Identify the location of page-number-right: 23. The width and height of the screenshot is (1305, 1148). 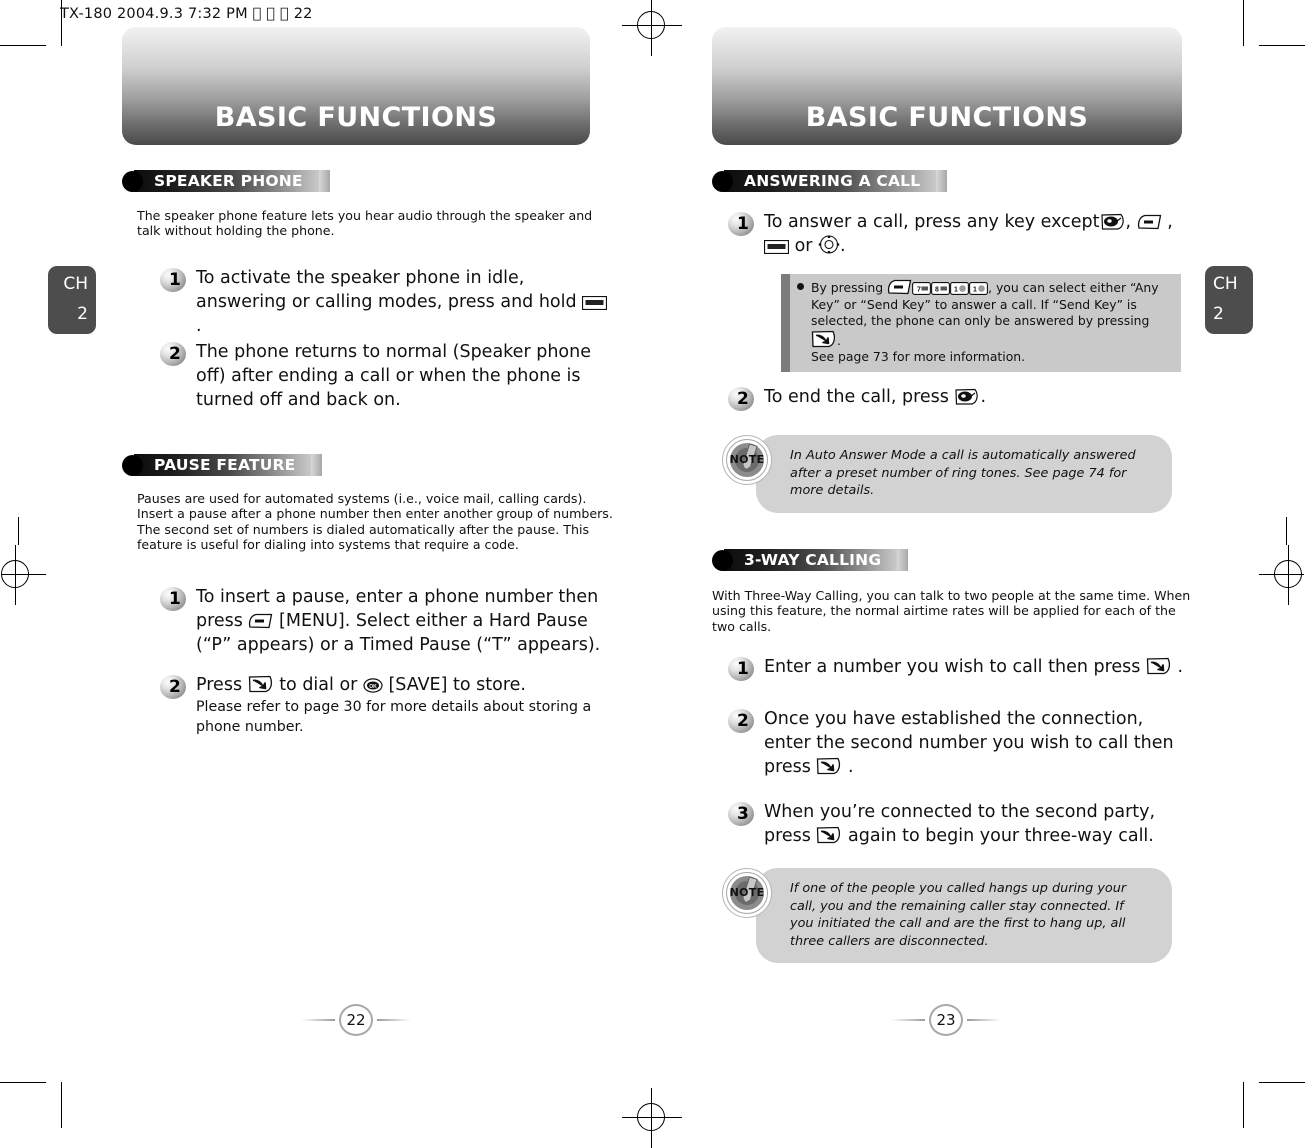
(946, 1020).